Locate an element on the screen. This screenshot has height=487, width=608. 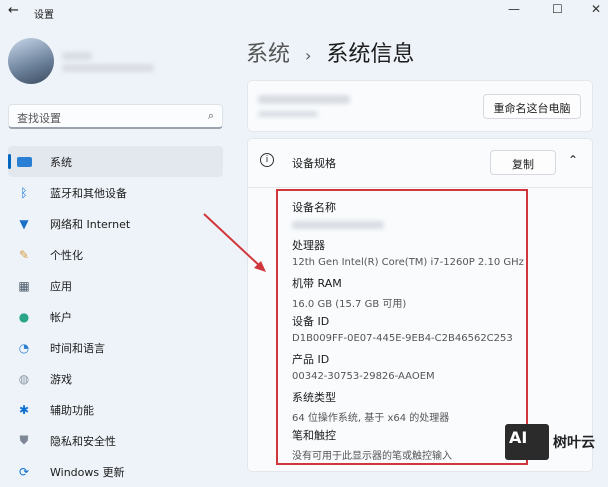
watermark-logo: AI is located at coordinates (527, 442).